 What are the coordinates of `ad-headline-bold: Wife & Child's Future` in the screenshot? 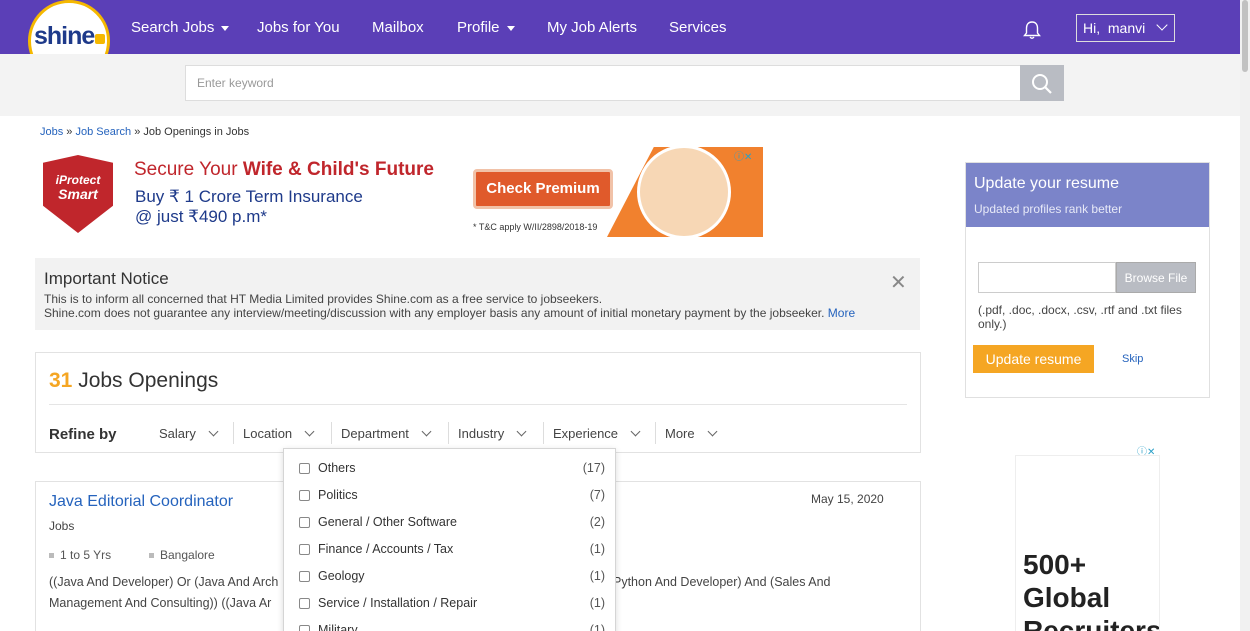 It's located at (338, 169).